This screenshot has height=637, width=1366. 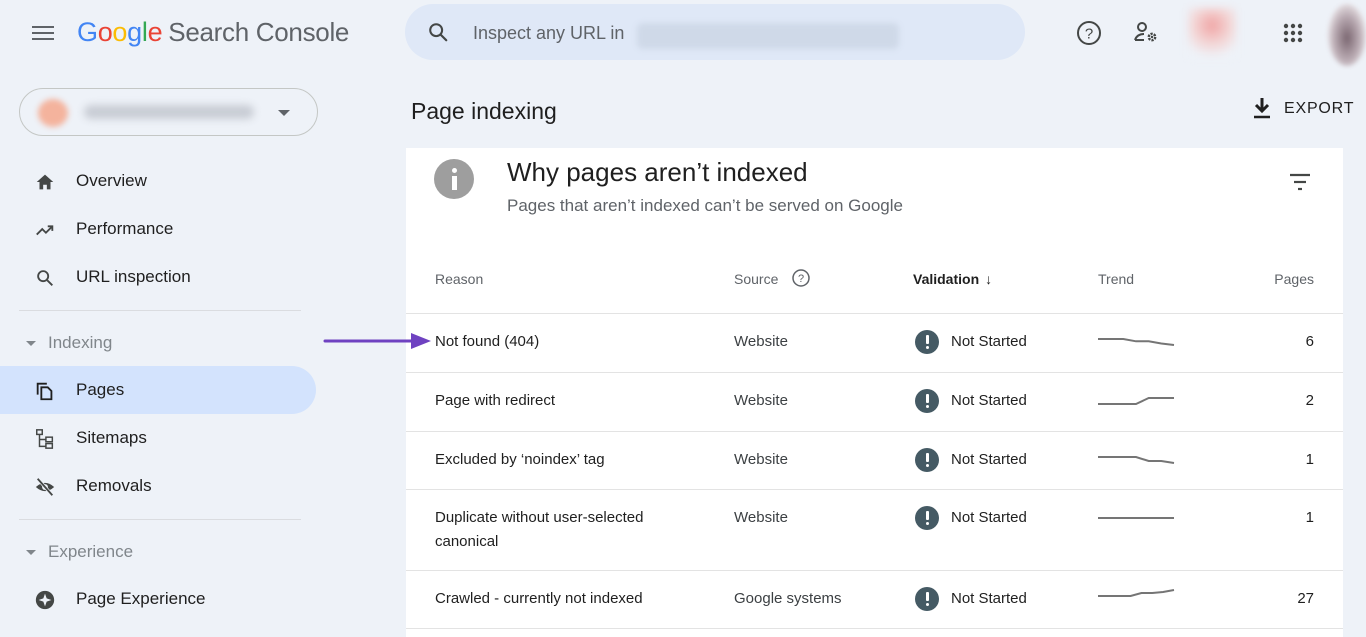 I want to click on sidebar-item-performance: Performance, so click(x=158, y=229).